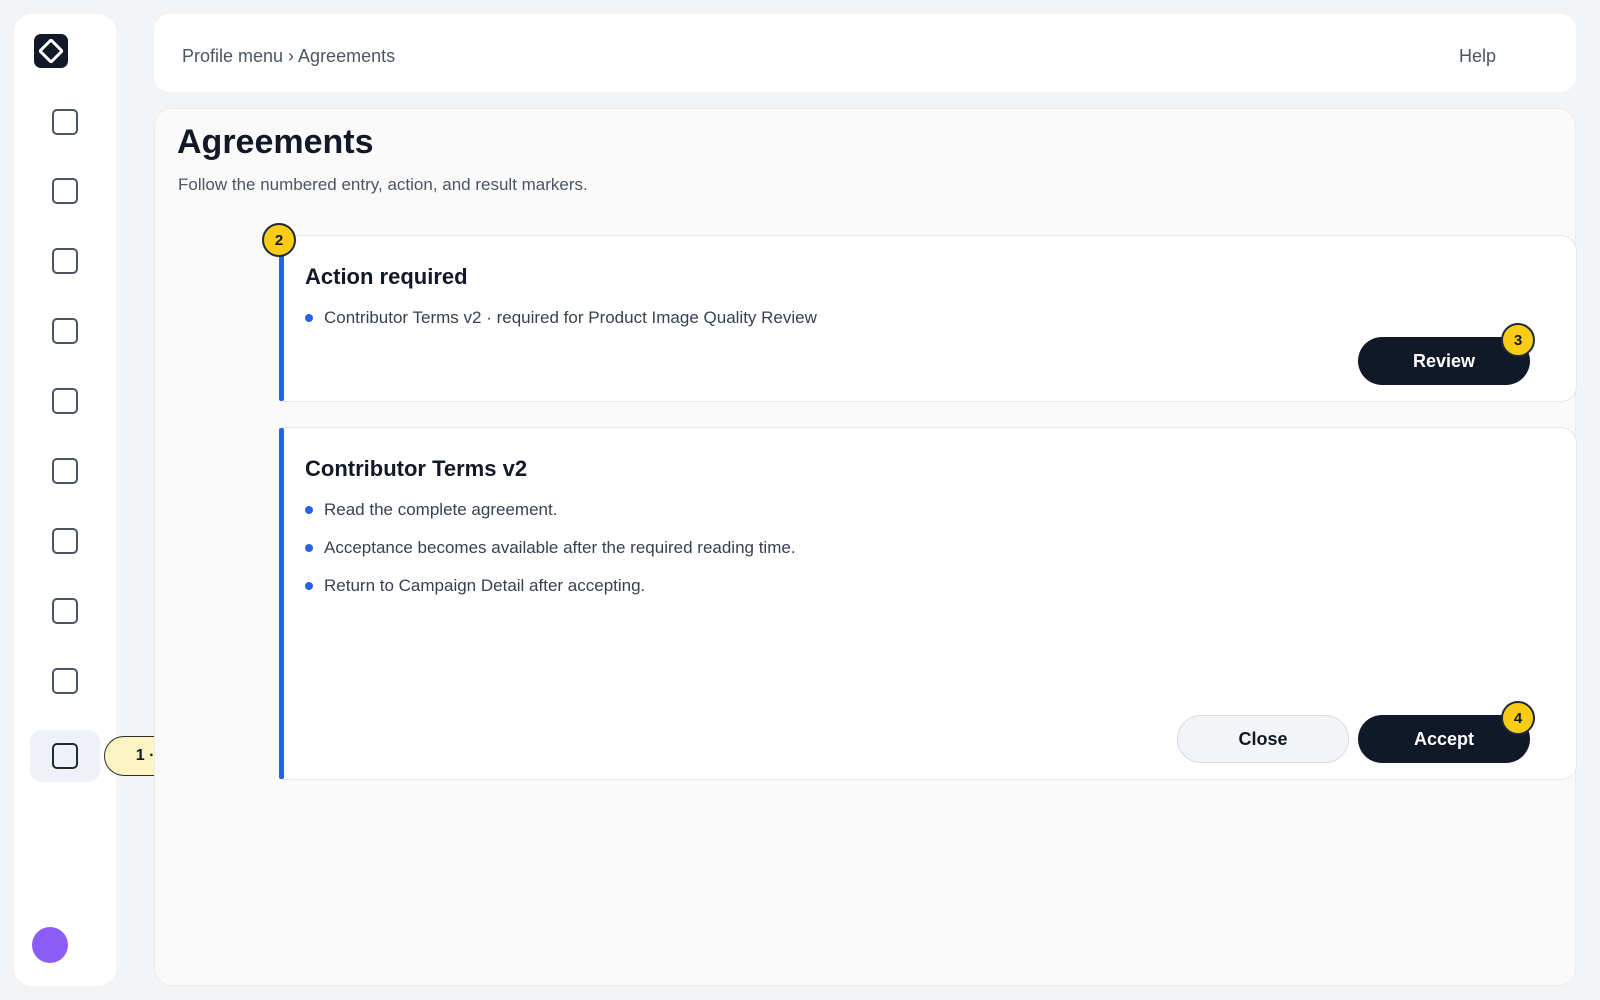 The image size is (1600, 1000). Describe the element at coordinates (865, 53) in the screenshot. I see `top-bar: Profile menu › Agreements Help` at that location.